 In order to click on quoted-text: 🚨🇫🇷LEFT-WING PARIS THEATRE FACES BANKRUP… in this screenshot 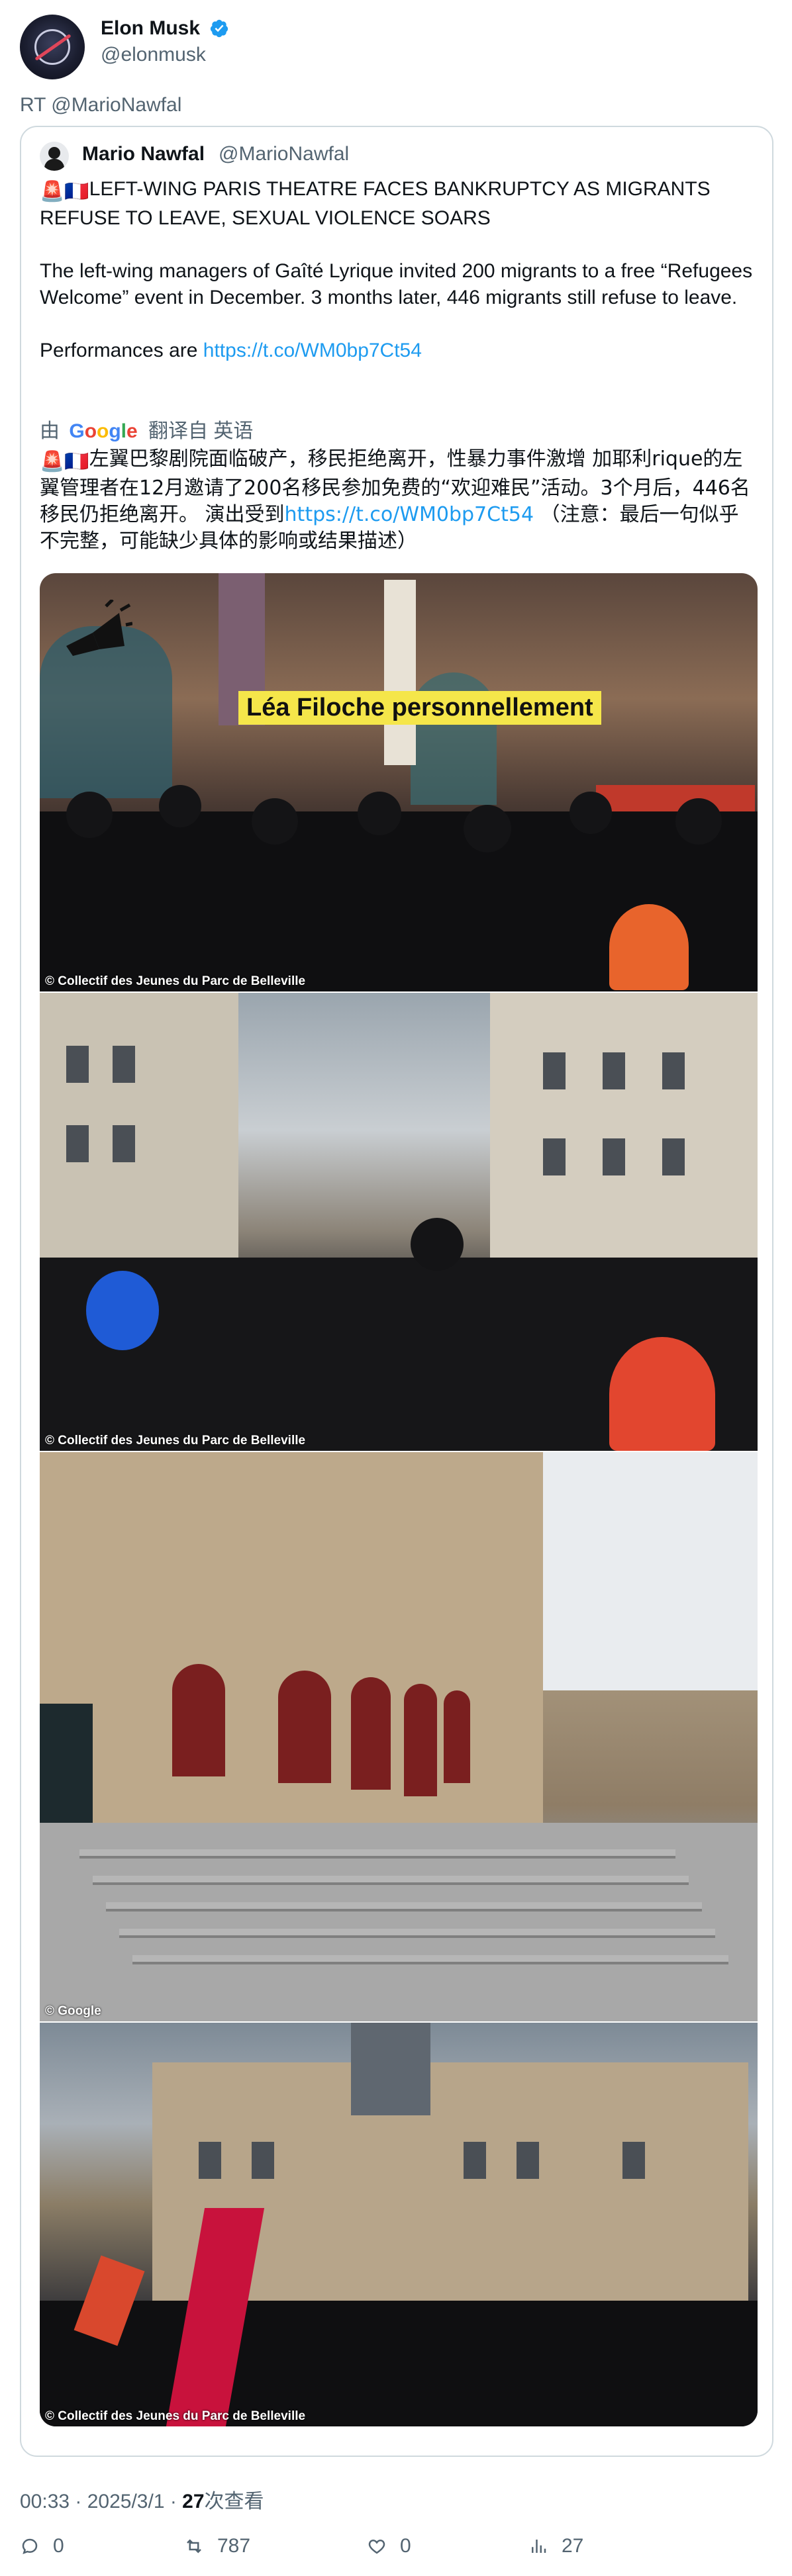, I will do `click(397, 283)`.